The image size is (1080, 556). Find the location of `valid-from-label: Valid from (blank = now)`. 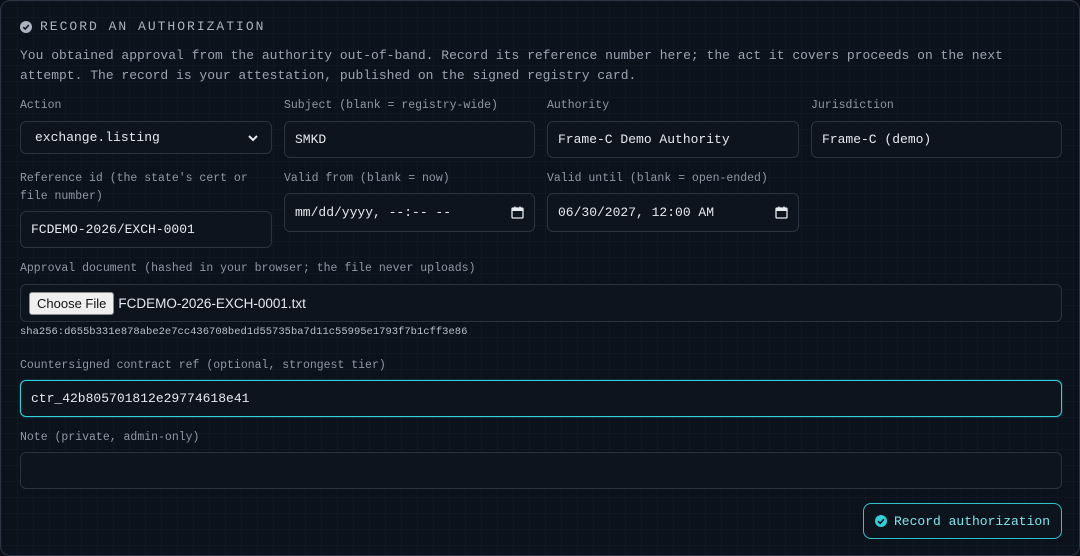

valid-from-label: Valid from (blank = now) is located at coordinates (367, 178).